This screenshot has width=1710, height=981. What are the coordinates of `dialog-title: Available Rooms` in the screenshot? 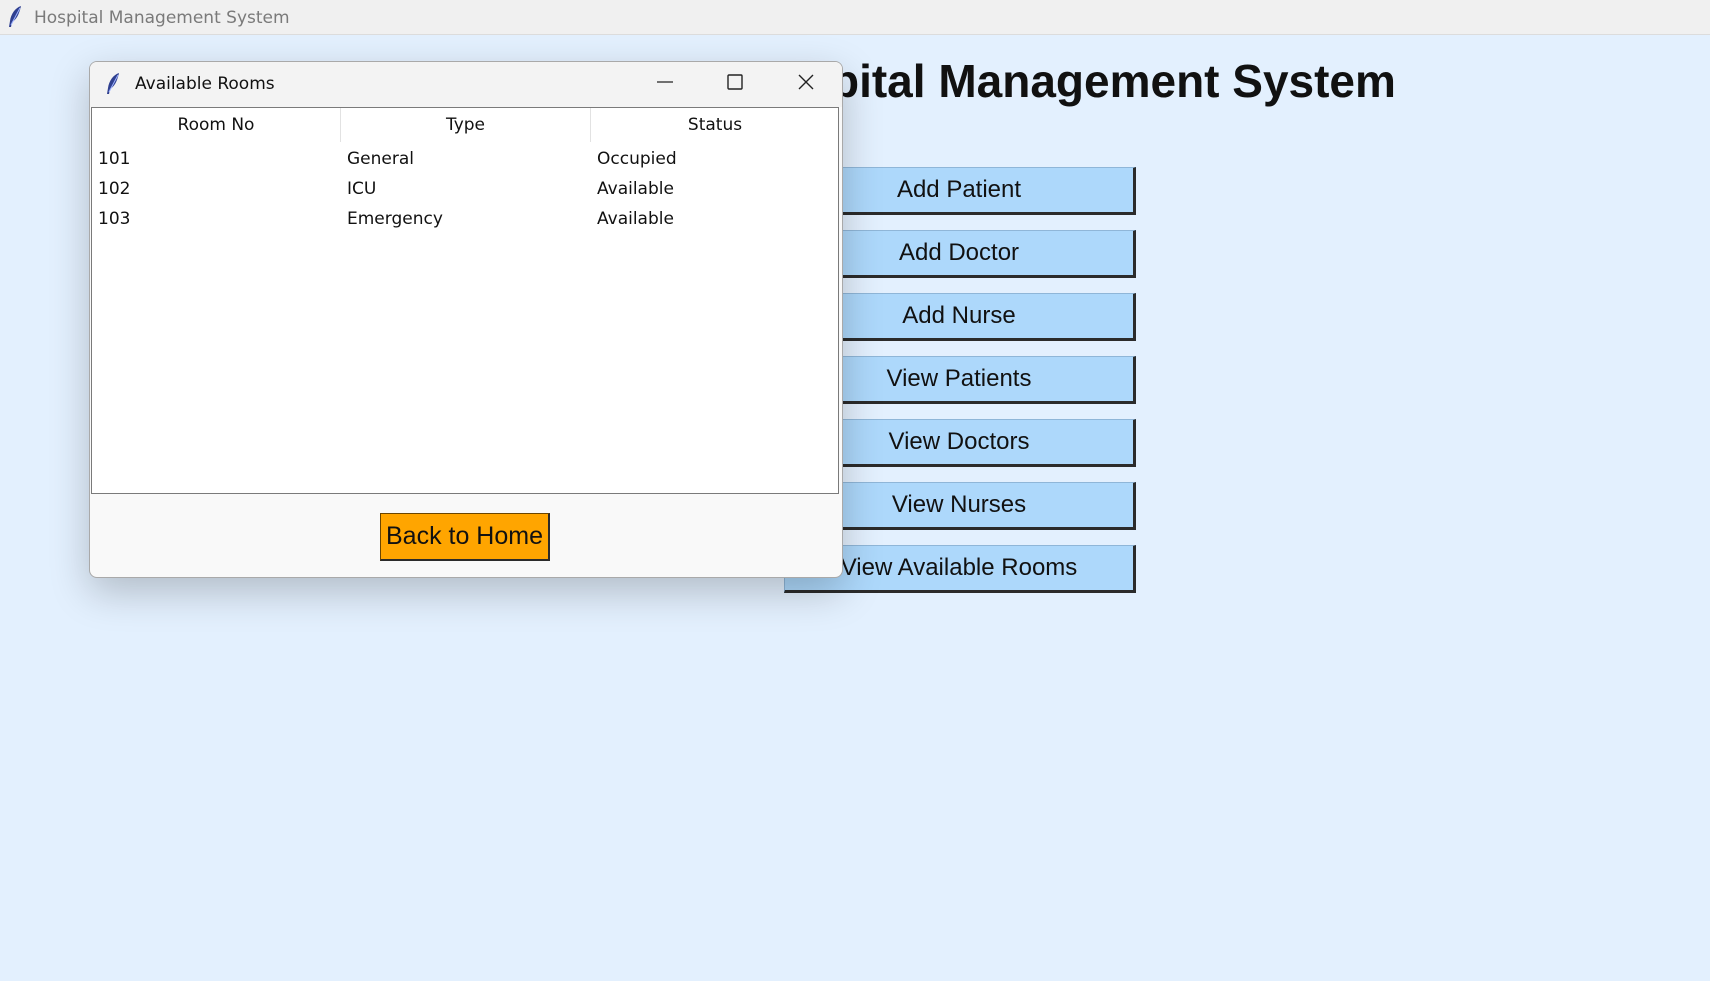 It's located at (205, 84).